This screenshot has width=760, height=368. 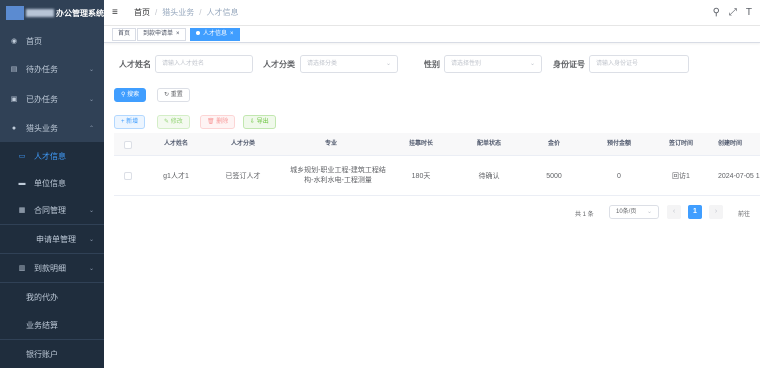 I want to click on table-header: 人才姓名 人才分类 专业 挂靠时长 配单状态 金价 预付金额 签订时间 创建时间, so click(x=437, y=144).